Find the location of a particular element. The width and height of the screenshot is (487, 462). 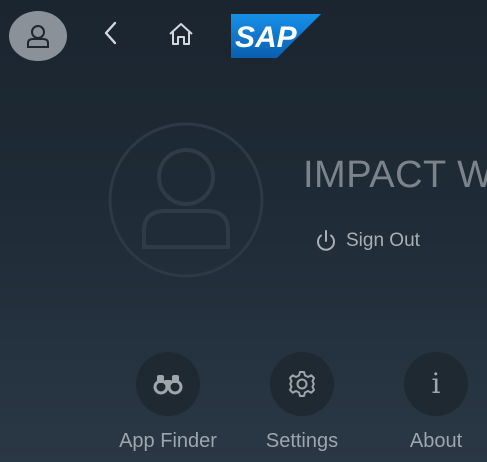

binoculars-icon is located at coordinates (168, 385).